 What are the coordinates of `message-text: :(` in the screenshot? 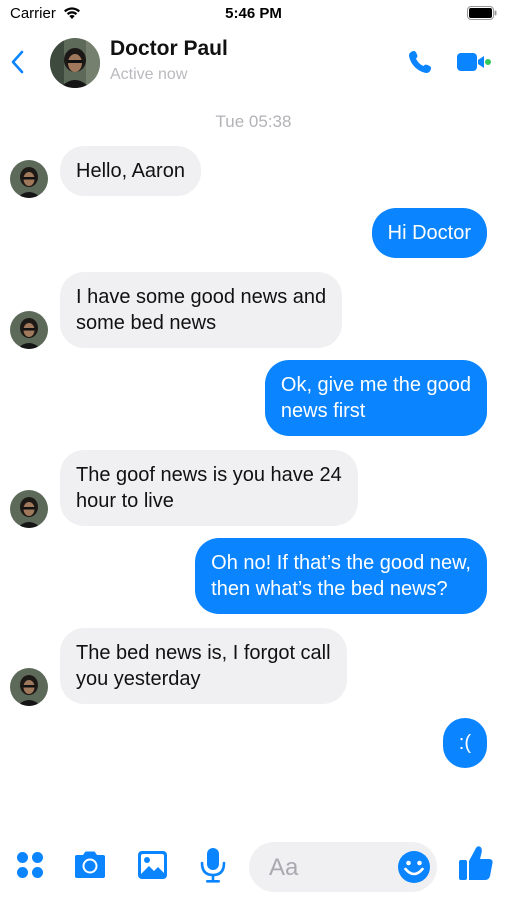 It's located at (464, 743).